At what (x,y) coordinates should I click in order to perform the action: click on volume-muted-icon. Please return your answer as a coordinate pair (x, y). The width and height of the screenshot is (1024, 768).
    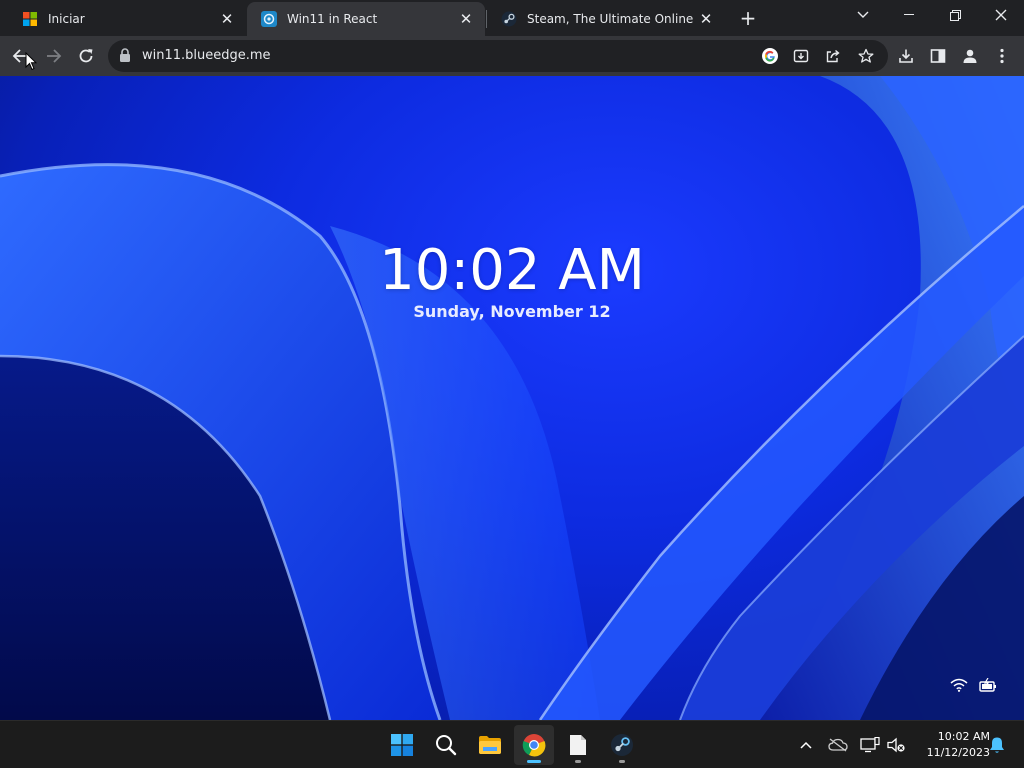
    Looking at the image, I should click on (896, 745).